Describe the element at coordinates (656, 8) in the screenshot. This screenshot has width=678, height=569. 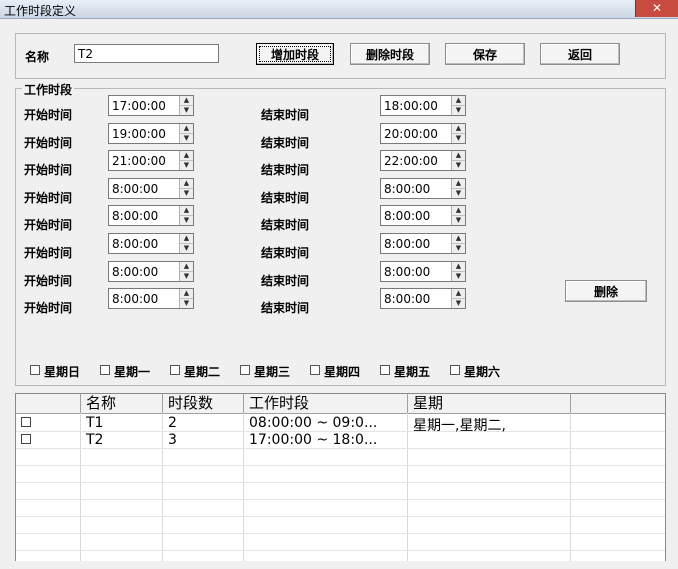
I see `close-icon: ✕` at that location.